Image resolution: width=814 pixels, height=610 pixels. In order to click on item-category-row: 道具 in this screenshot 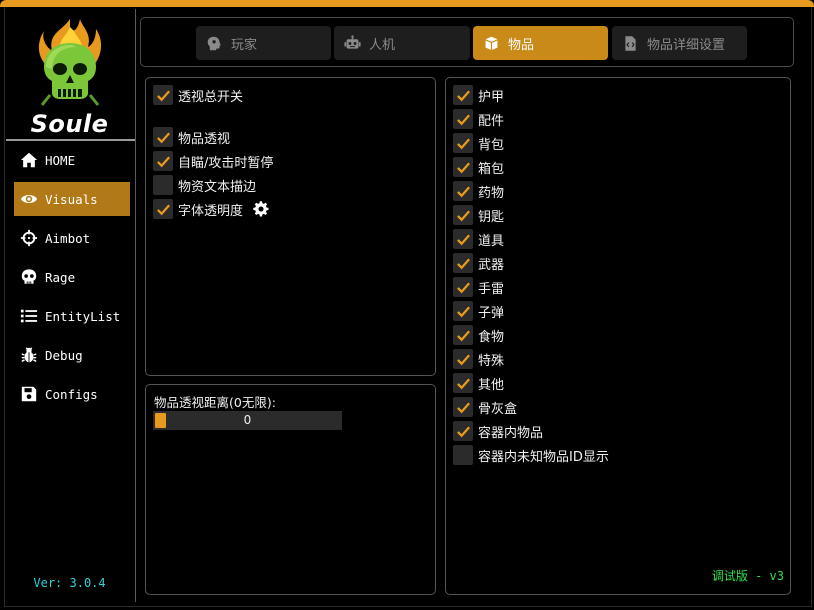, I will do `click(478, 239)`.